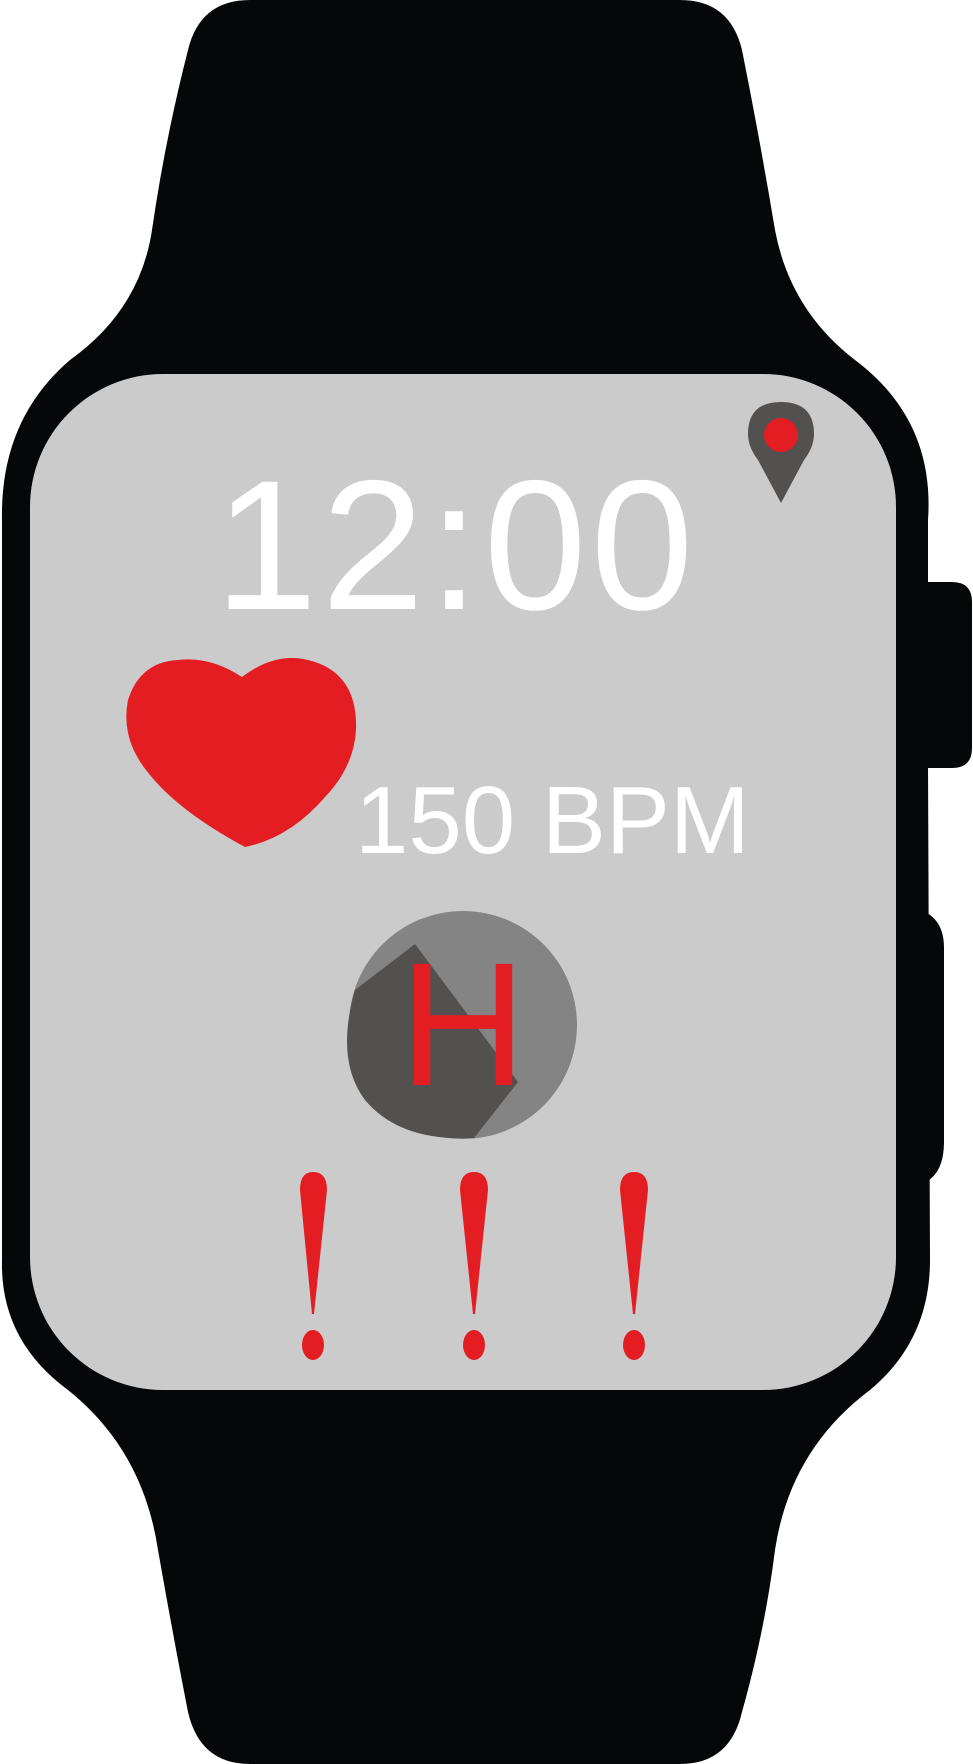 The width and height of the screenshot is (973, 1764). Describe the element at coordinates (946, 675) in the screenshot. I see `digital-crown` at that location.